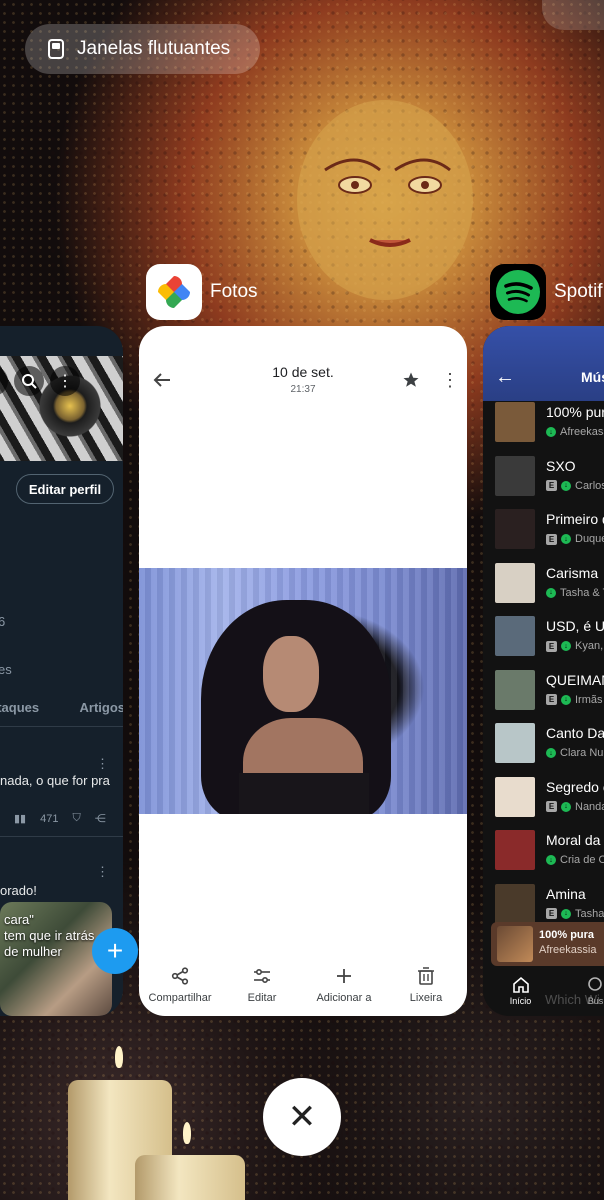  What do you see at coordinates (575, 519) in the screenshot?
I see `track-title: Primeiro d` at bounding box center [575, 519].